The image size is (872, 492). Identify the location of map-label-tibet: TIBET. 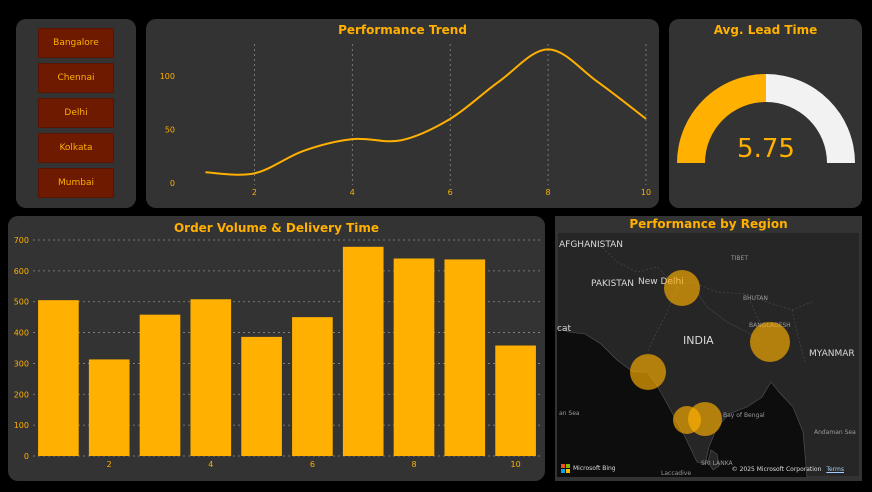
(739, 258).